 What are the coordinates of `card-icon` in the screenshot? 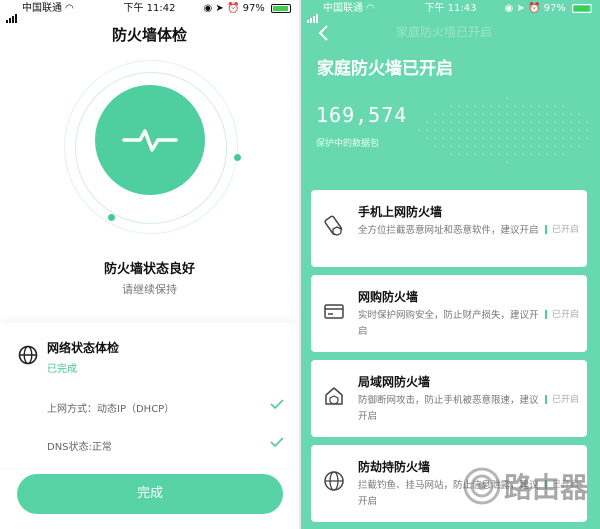 It's located at (334, 313).